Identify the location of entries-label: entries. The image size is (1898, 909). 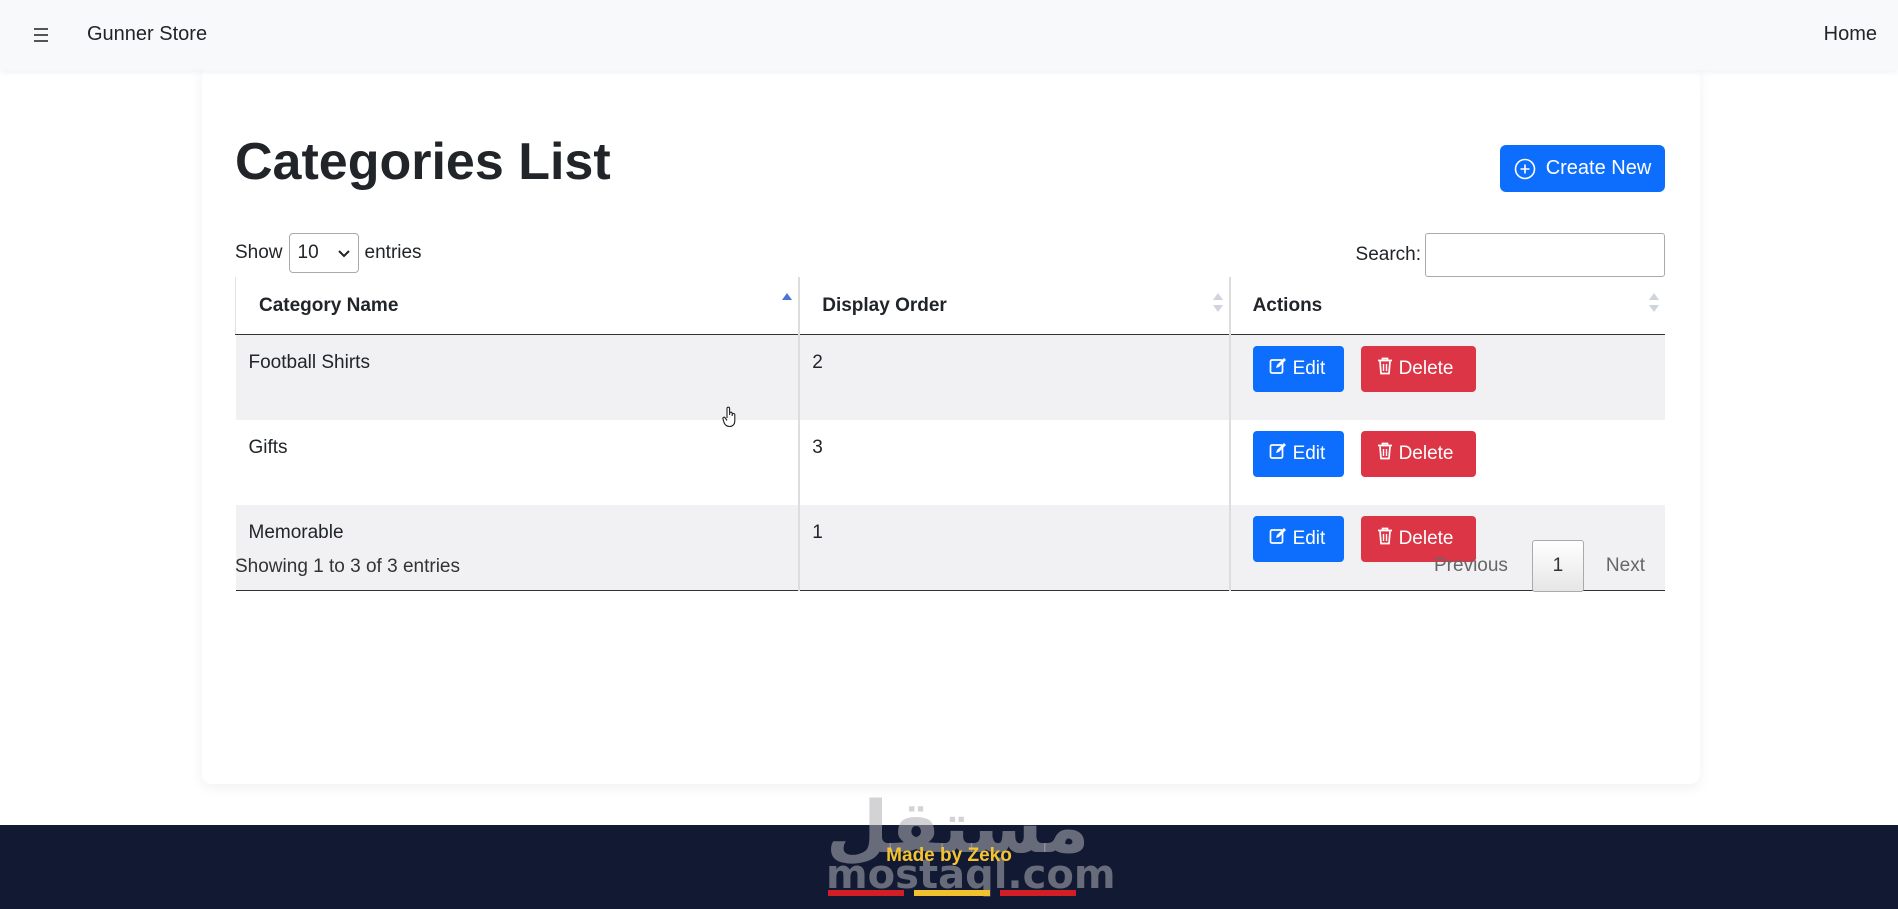
(393, 252).